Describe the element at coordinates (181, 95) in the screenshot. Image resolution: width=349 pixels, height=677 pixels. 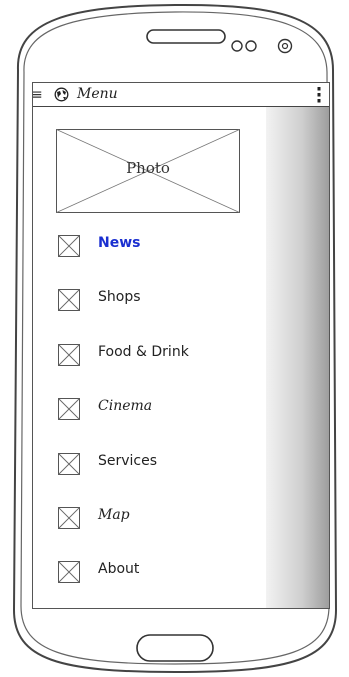
I see `app-bar: ≡ Menu` at that location.